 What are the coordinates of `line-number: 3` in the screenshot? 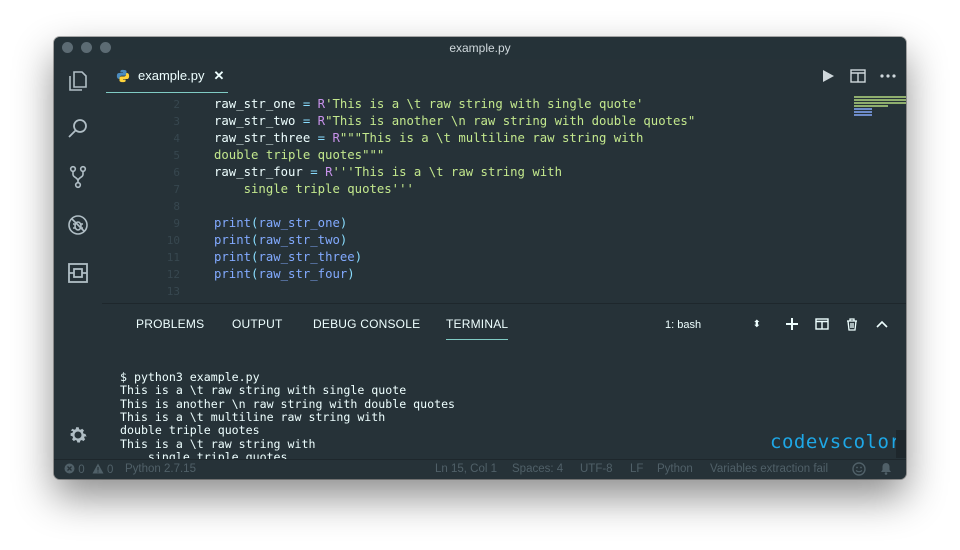 It's located at (176, 121).